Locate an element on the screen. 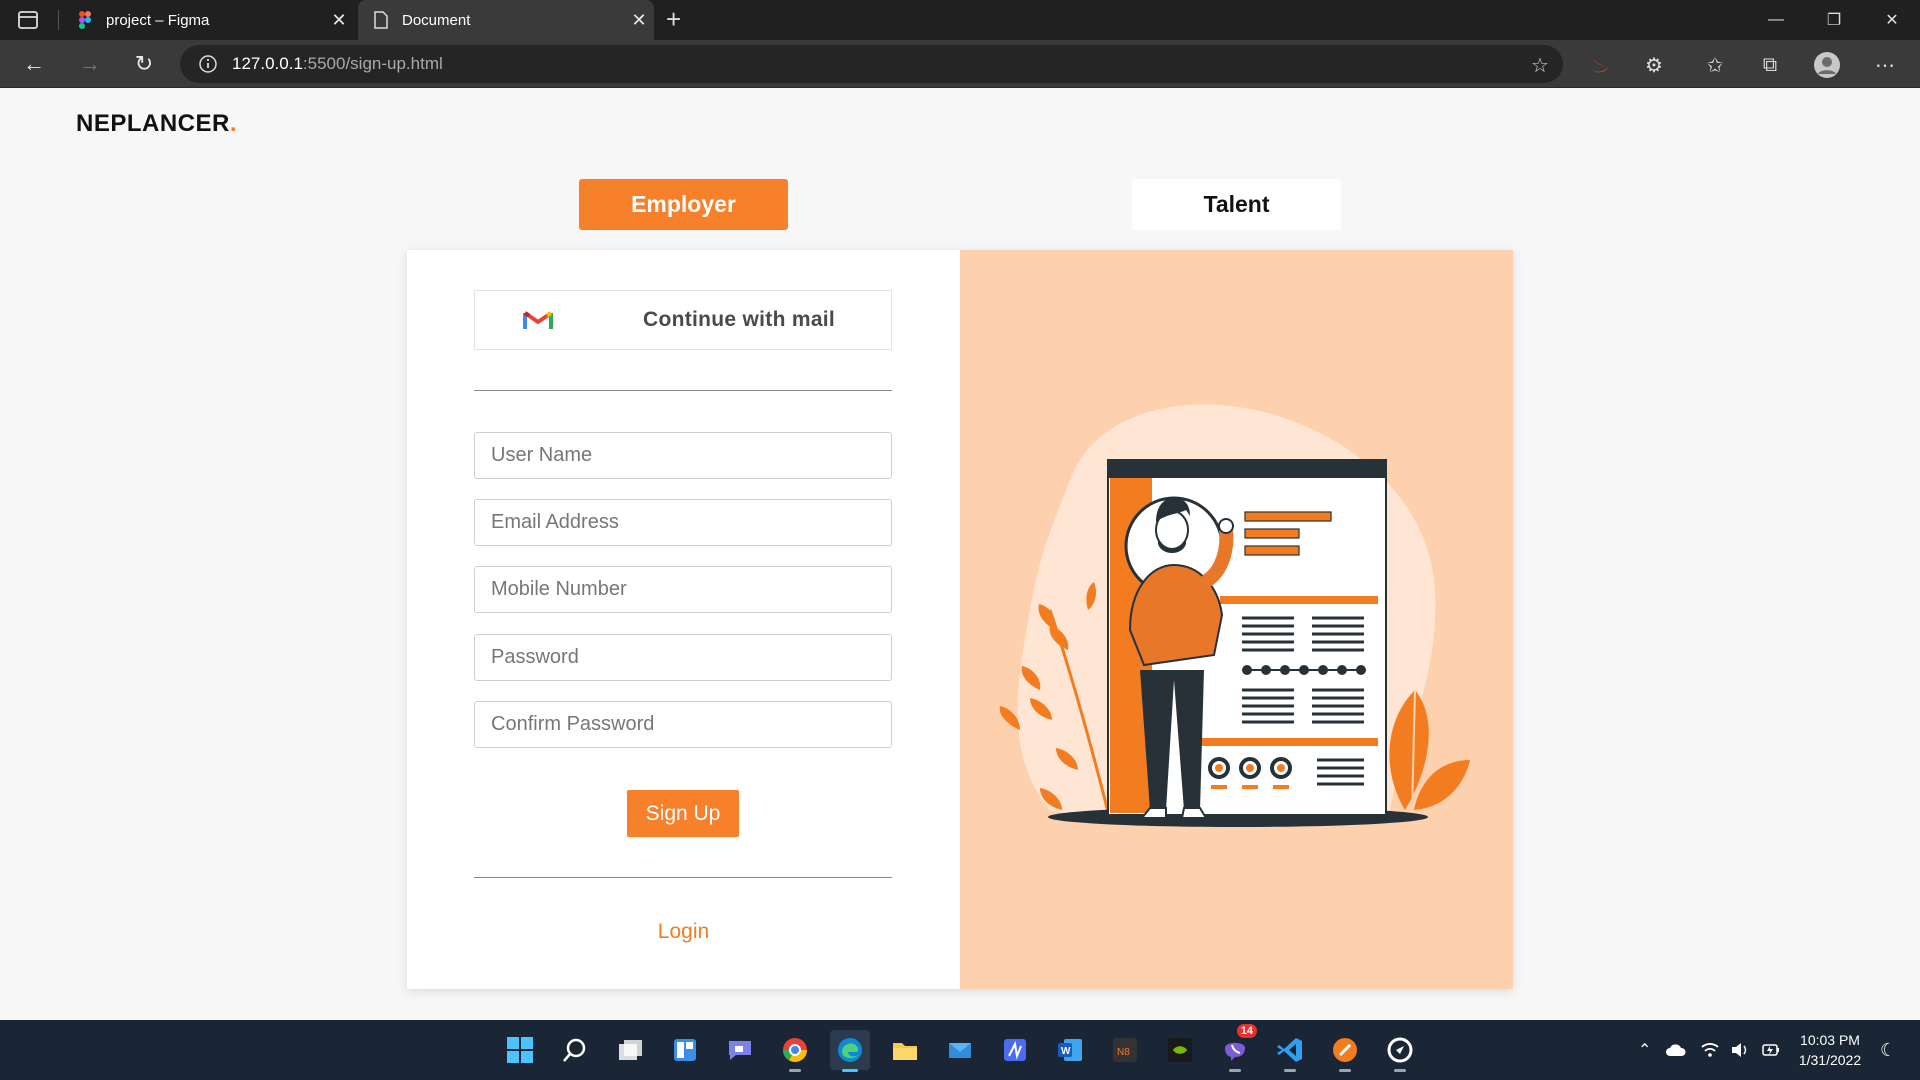 This screenshot has height=1080, width=1920. more-menu-icon: ⋯ is located at coordinates (1885, 65).